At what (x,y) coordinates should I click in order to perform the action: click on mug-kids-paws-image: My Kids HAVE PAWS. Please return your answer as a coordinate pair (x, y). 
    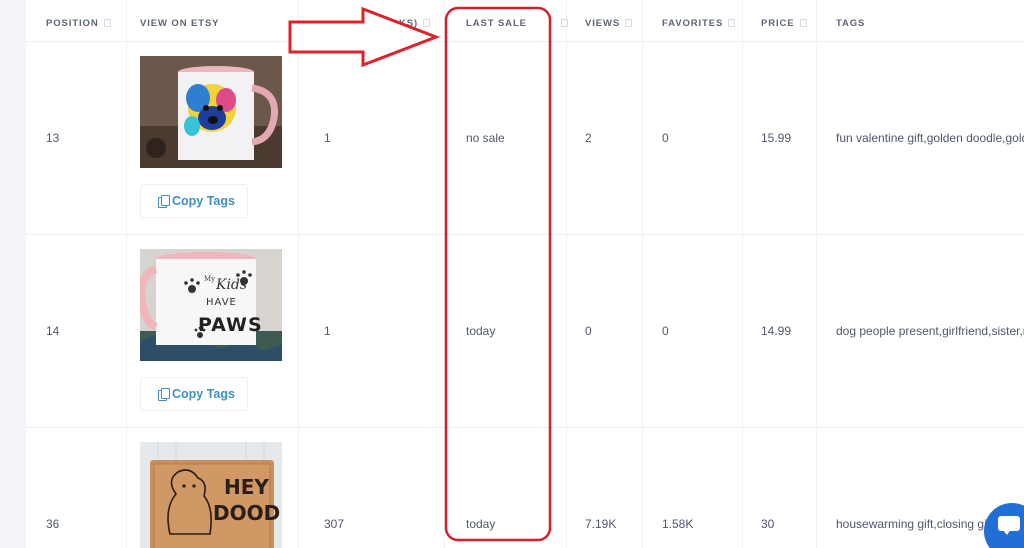
    Looking at the image, I should click on (211, 305).